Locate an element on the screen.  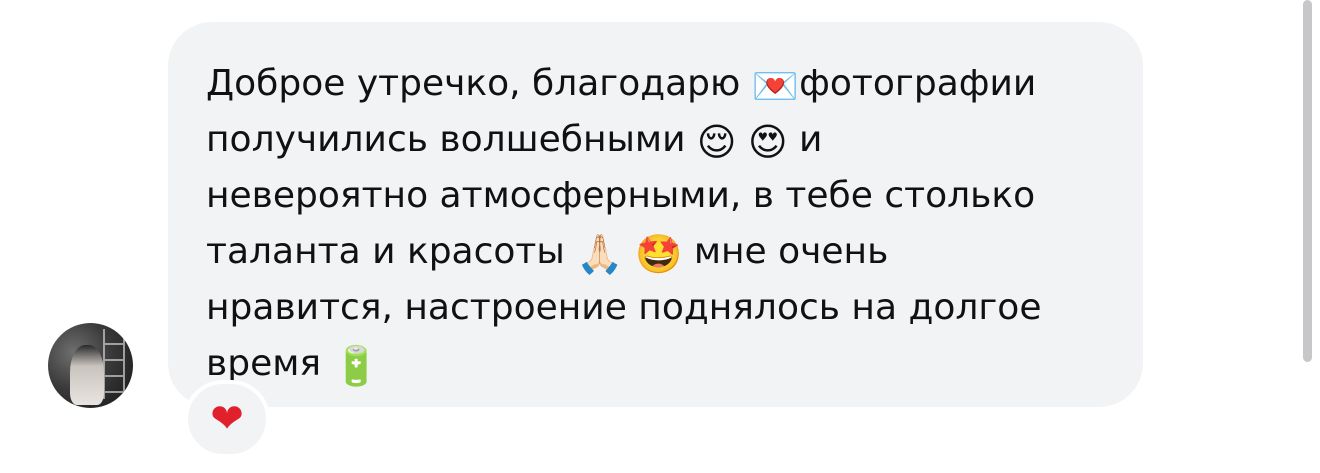
message-text: фотографии is located at coordinates (918, 83).